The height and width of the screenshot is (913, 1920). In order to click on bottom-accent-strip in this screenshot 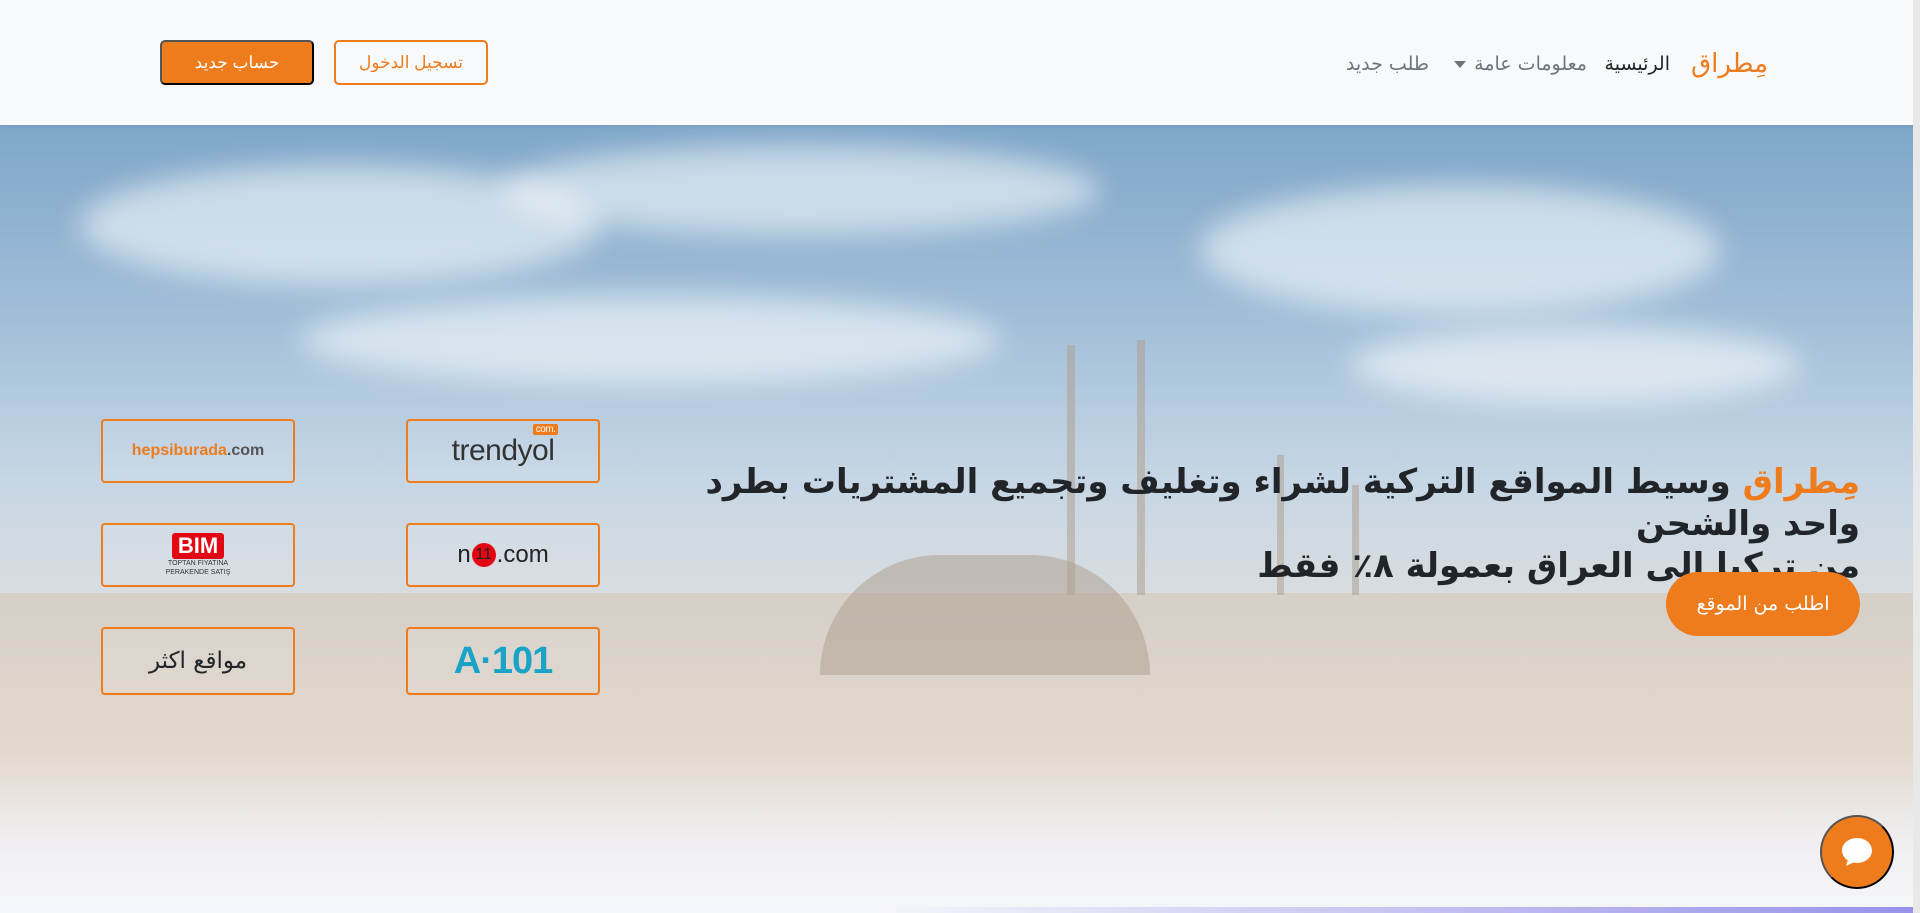, I will do `click(1400, 910)`.